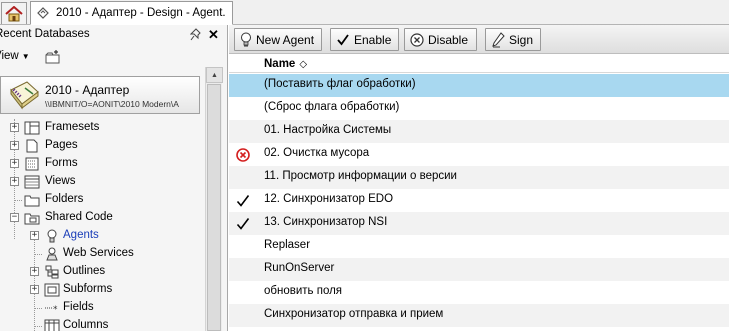 The image size is (729, 331). I want to click on agent-name: RunOnServer, so click(299, 268).